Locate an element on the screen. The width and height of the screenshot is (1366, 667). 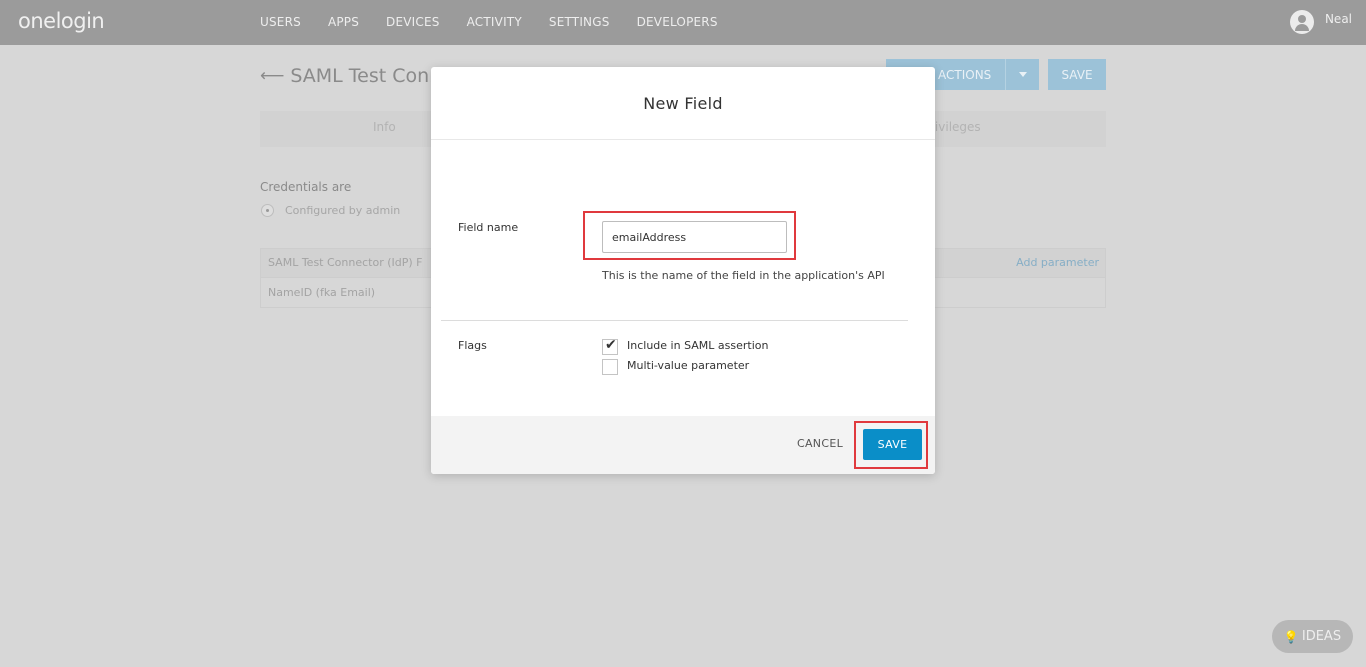
divider is located at coordinates (674, 320).